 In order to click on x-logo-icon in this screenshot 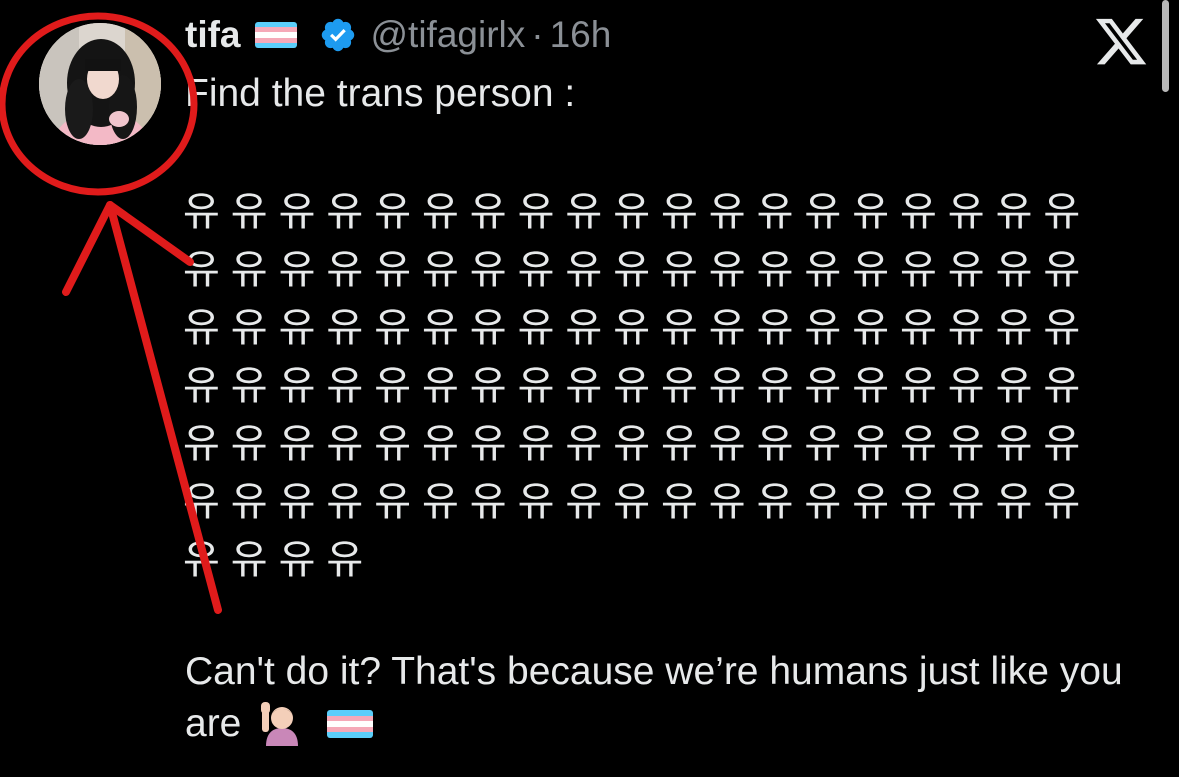, I will do `click(1121, 44)`.